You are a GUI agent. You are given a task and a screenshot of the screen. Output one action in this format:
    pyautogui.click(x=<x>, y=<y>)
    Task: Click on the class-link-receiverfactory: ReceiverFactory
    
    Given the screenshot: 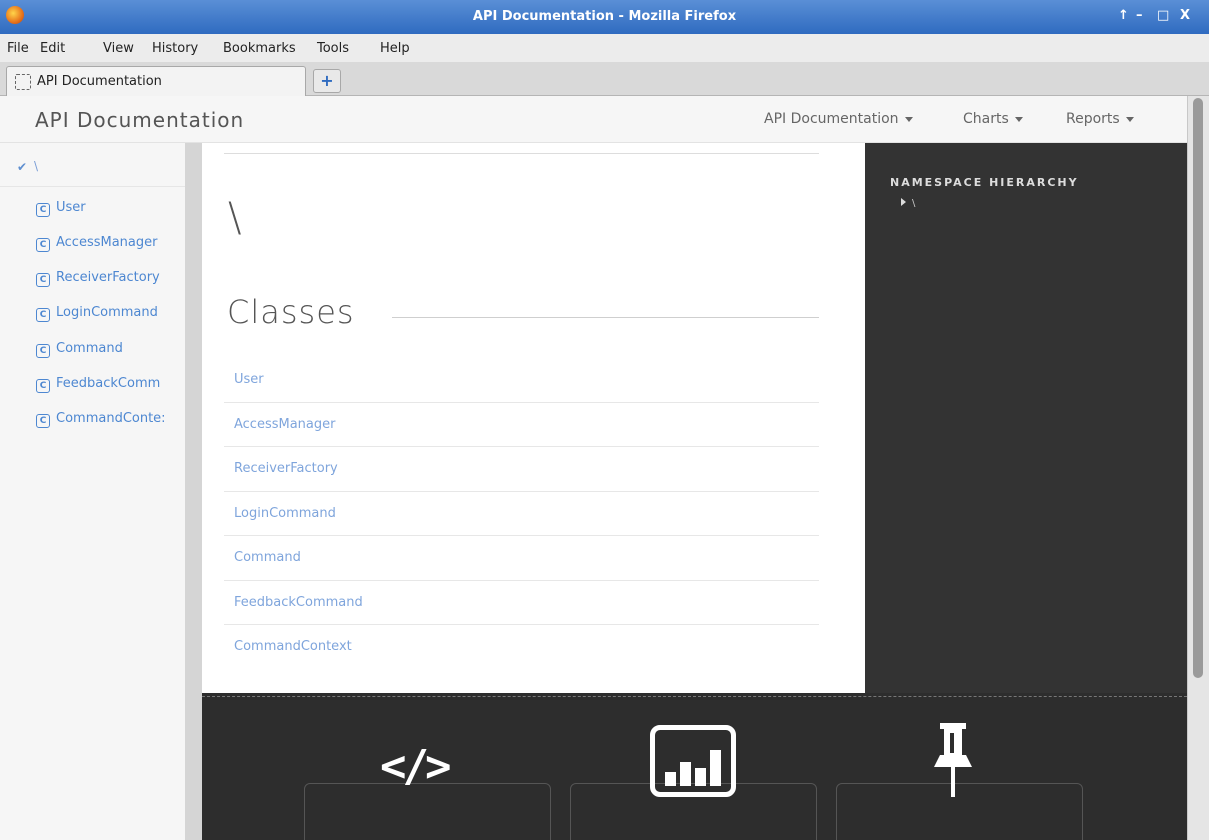 What is the action you would take?
    pyautogui.click(x=521, y=469)
    